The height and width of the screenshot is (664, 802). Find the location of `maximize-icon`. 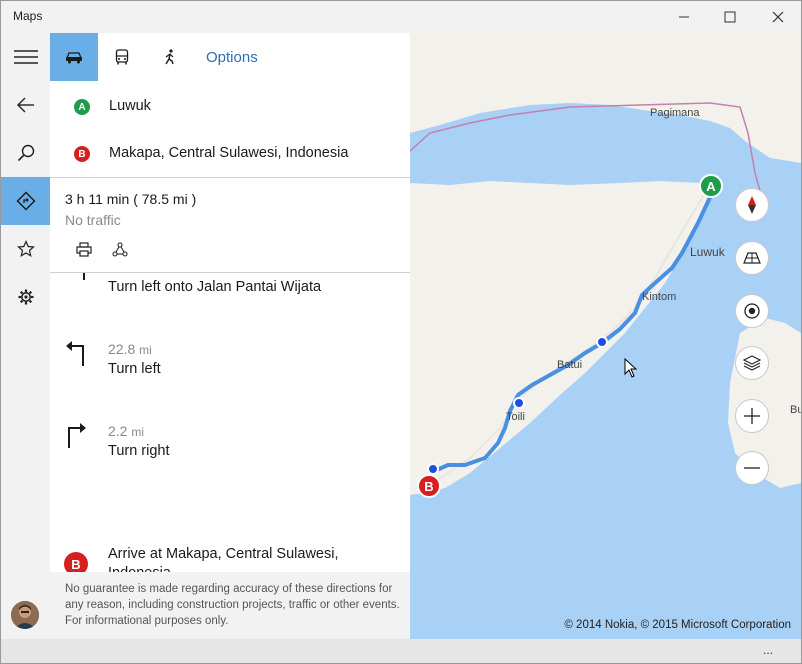

maximize-icon is located at coordinates (730, 17).